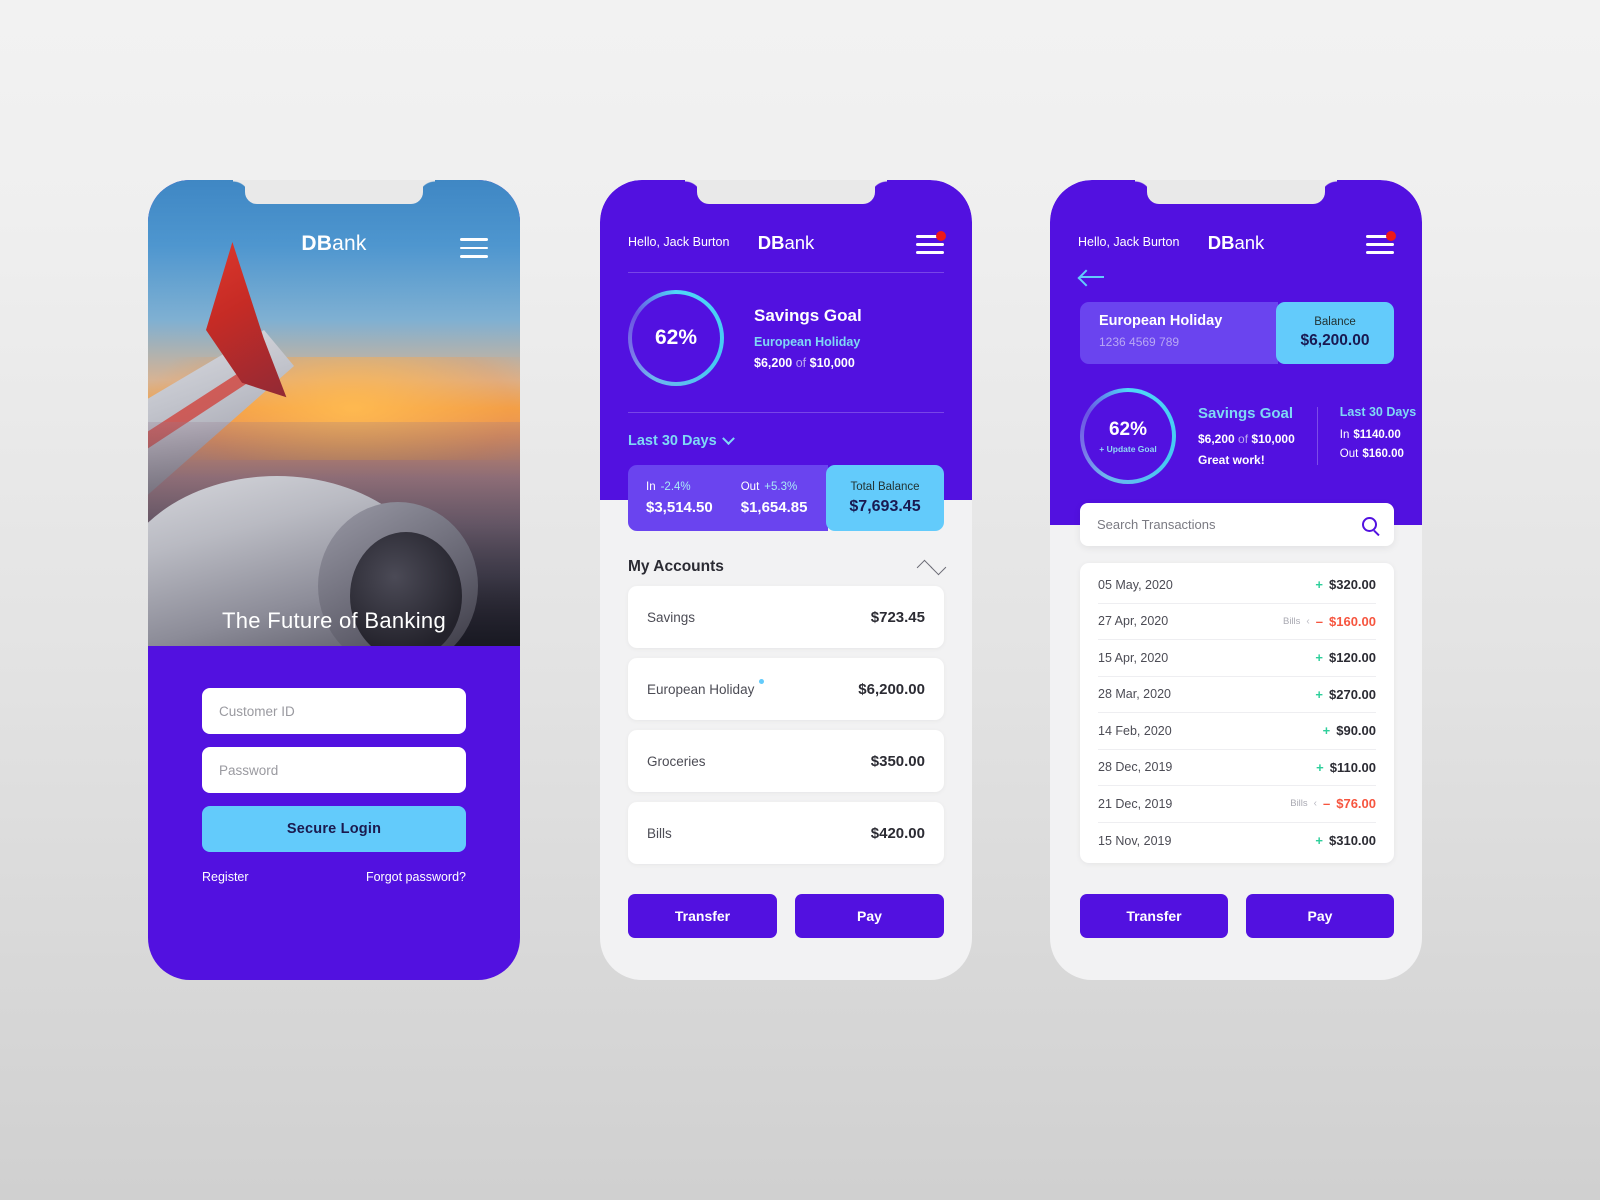 The image size is (1600, 1200). I want to click on period-selector: Last 30 Days, so click(681, 440).